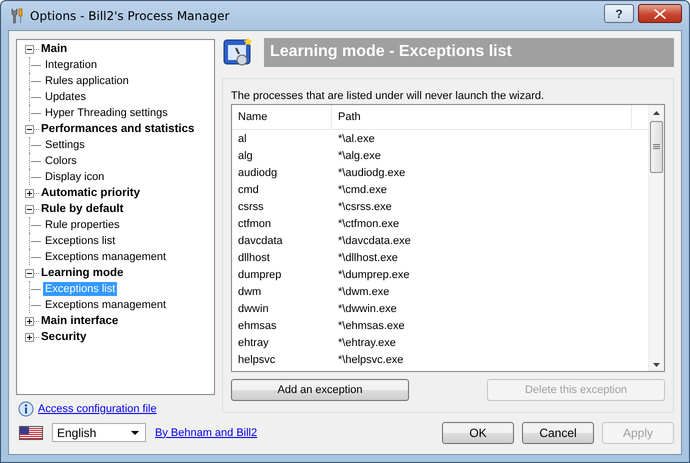 Image resolution: width=690 pixels, height=463 pixels. I want to click on wrench-screwdriver-icon, so click(17, 16).